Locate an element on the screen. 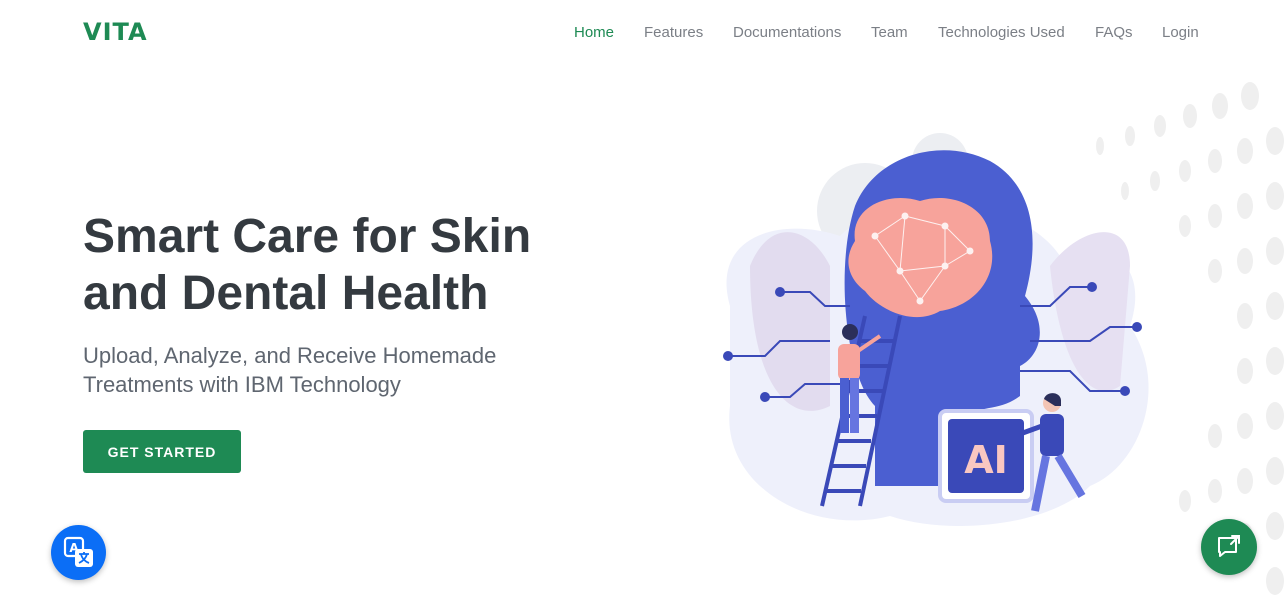 The image size is (1288, 598). ai-chip: AI is located at coordinates (986, 456).